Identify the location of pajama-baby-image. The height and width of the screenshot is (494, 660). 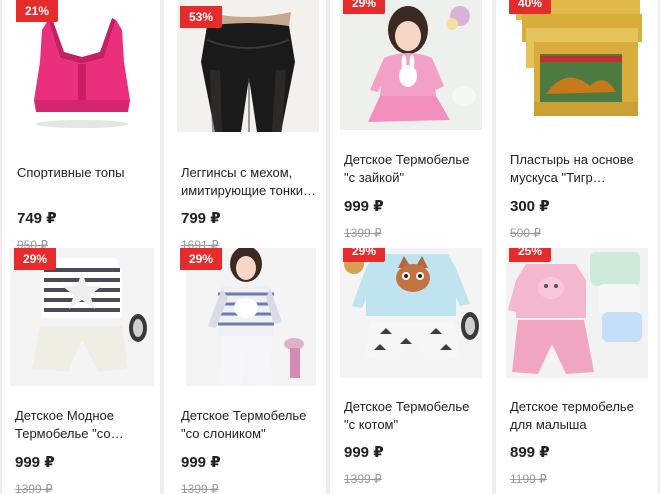
(577, 313).